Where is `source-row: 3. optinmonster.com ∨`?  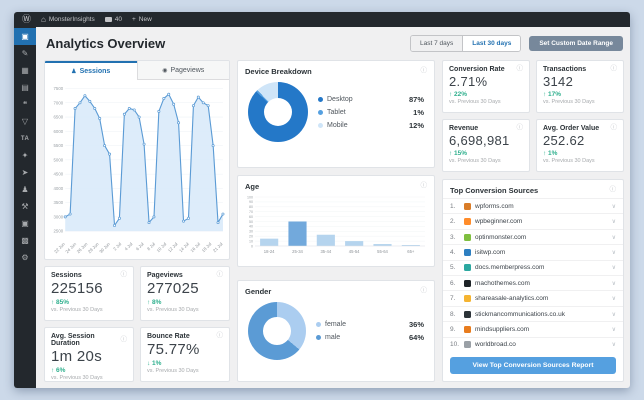 source-row: 3. optinmonster.com ∨ is located at coordinates (533, 236).